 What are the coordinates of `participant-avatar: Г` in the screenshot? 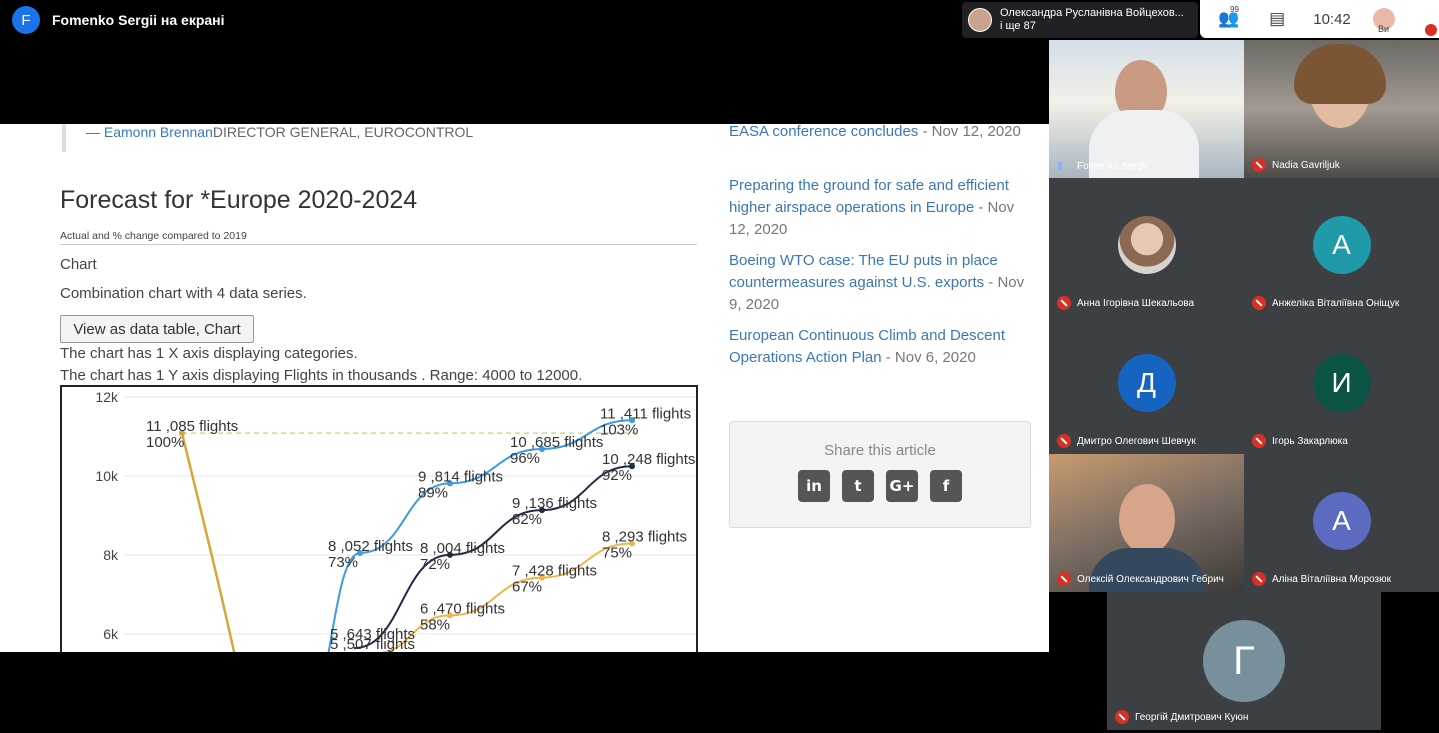 It's located at (1244, 661).